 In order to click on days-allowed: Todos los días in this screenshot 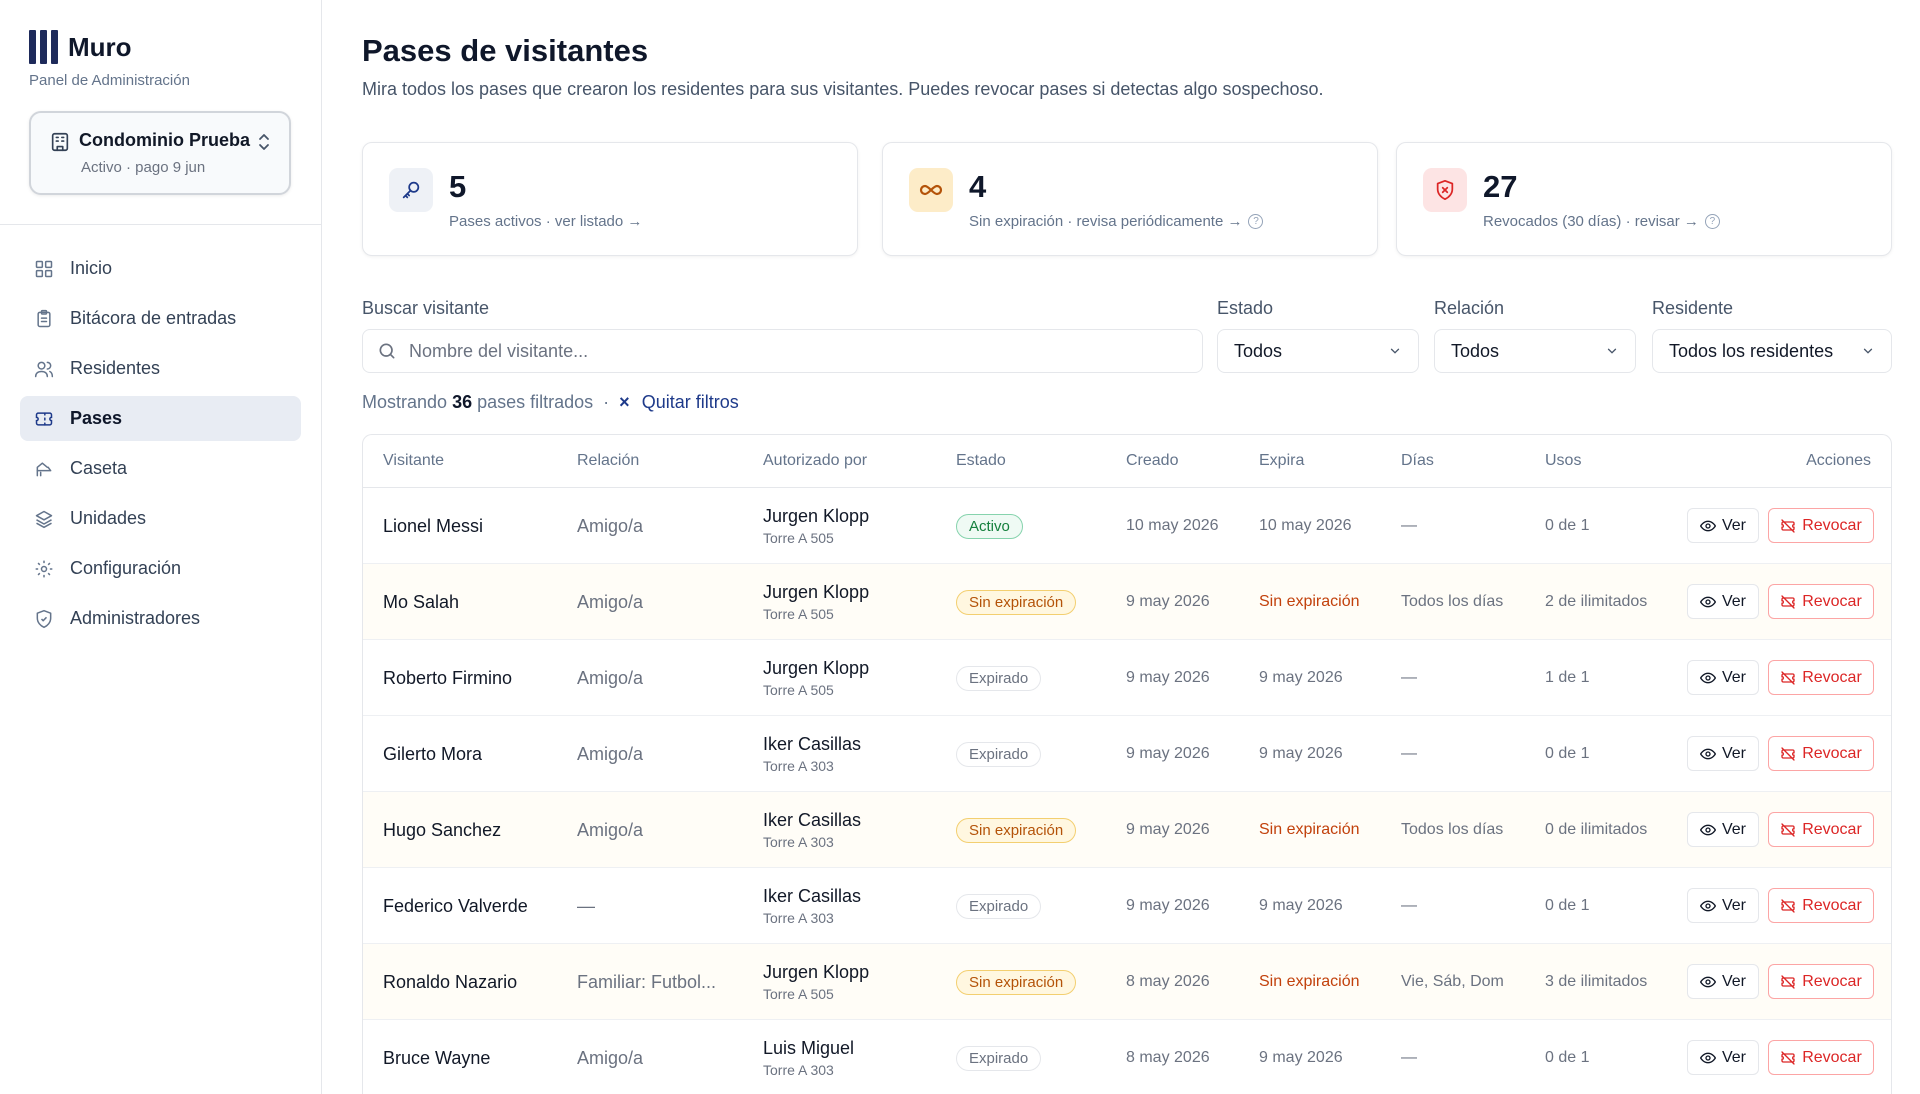, I will do `click(1452, 829)`.